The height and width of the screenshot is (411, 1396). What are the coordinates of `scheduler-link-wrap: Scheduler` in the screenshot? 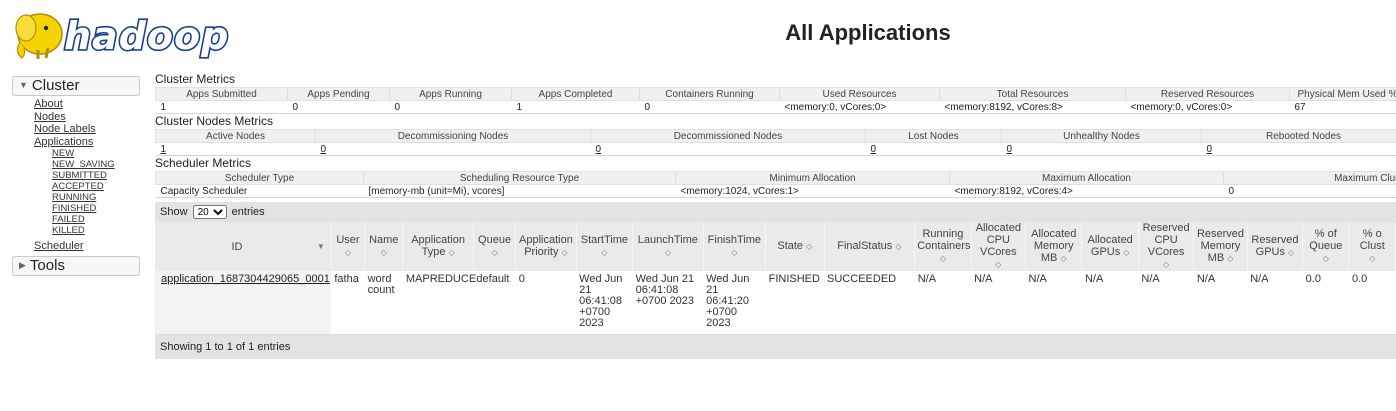 It's located at (76, 246).